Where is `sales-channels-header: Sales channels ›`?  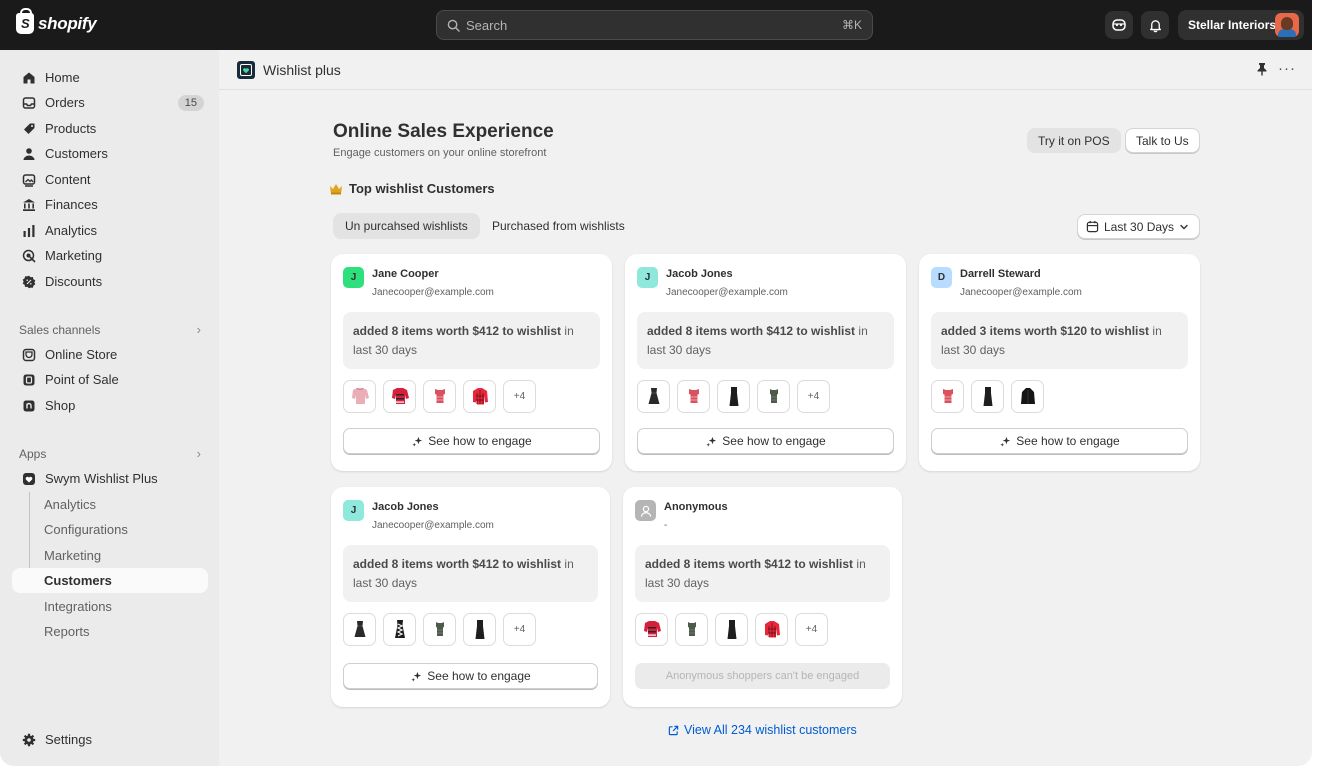
sales-channels-header: Sales channels › is located at coordinates (110, 329).